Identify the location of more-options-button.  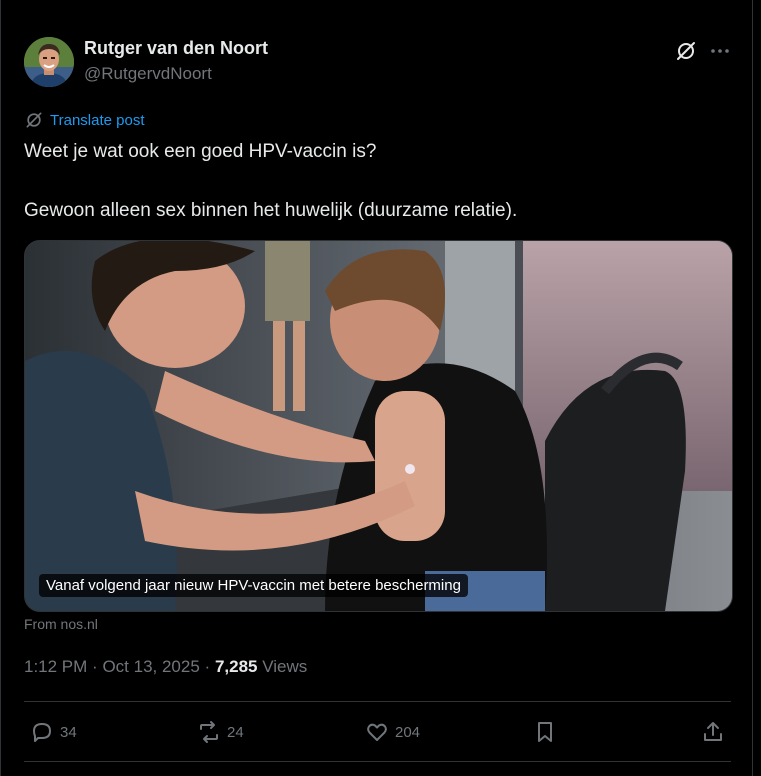
(720, 51).